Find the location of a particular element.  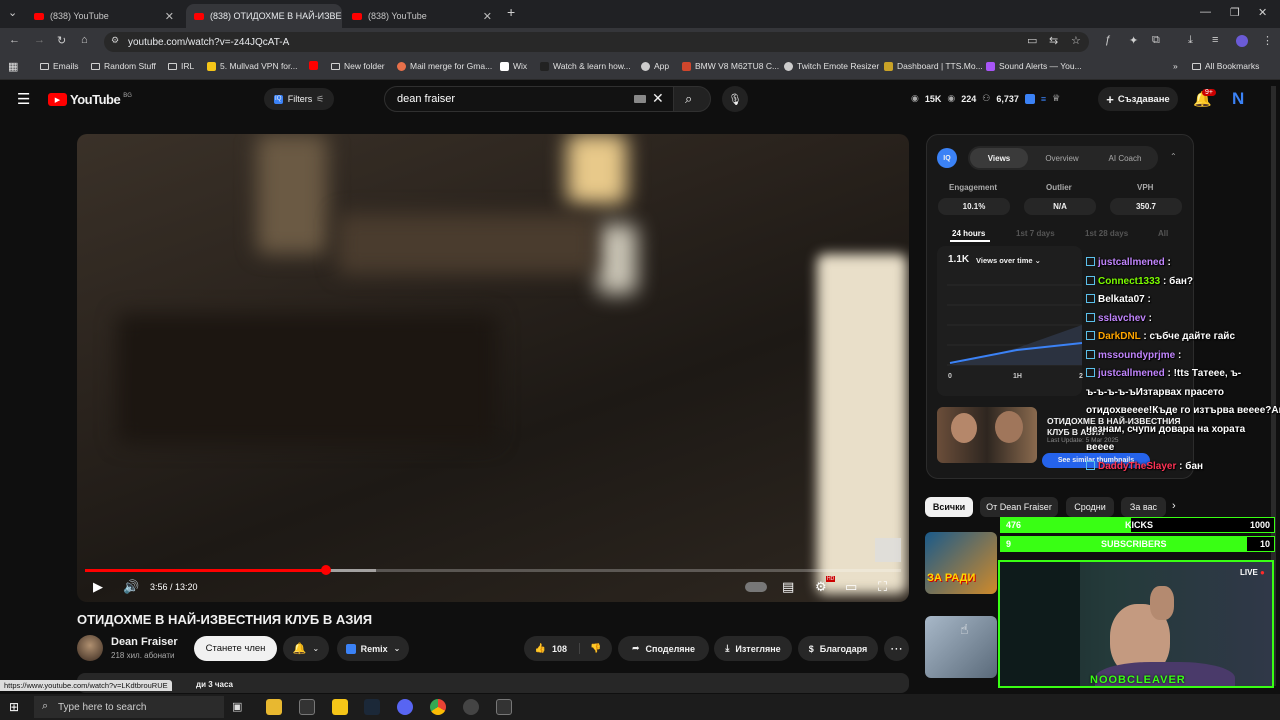

reload-icon: ↻ is located at coordinates (61, 40).